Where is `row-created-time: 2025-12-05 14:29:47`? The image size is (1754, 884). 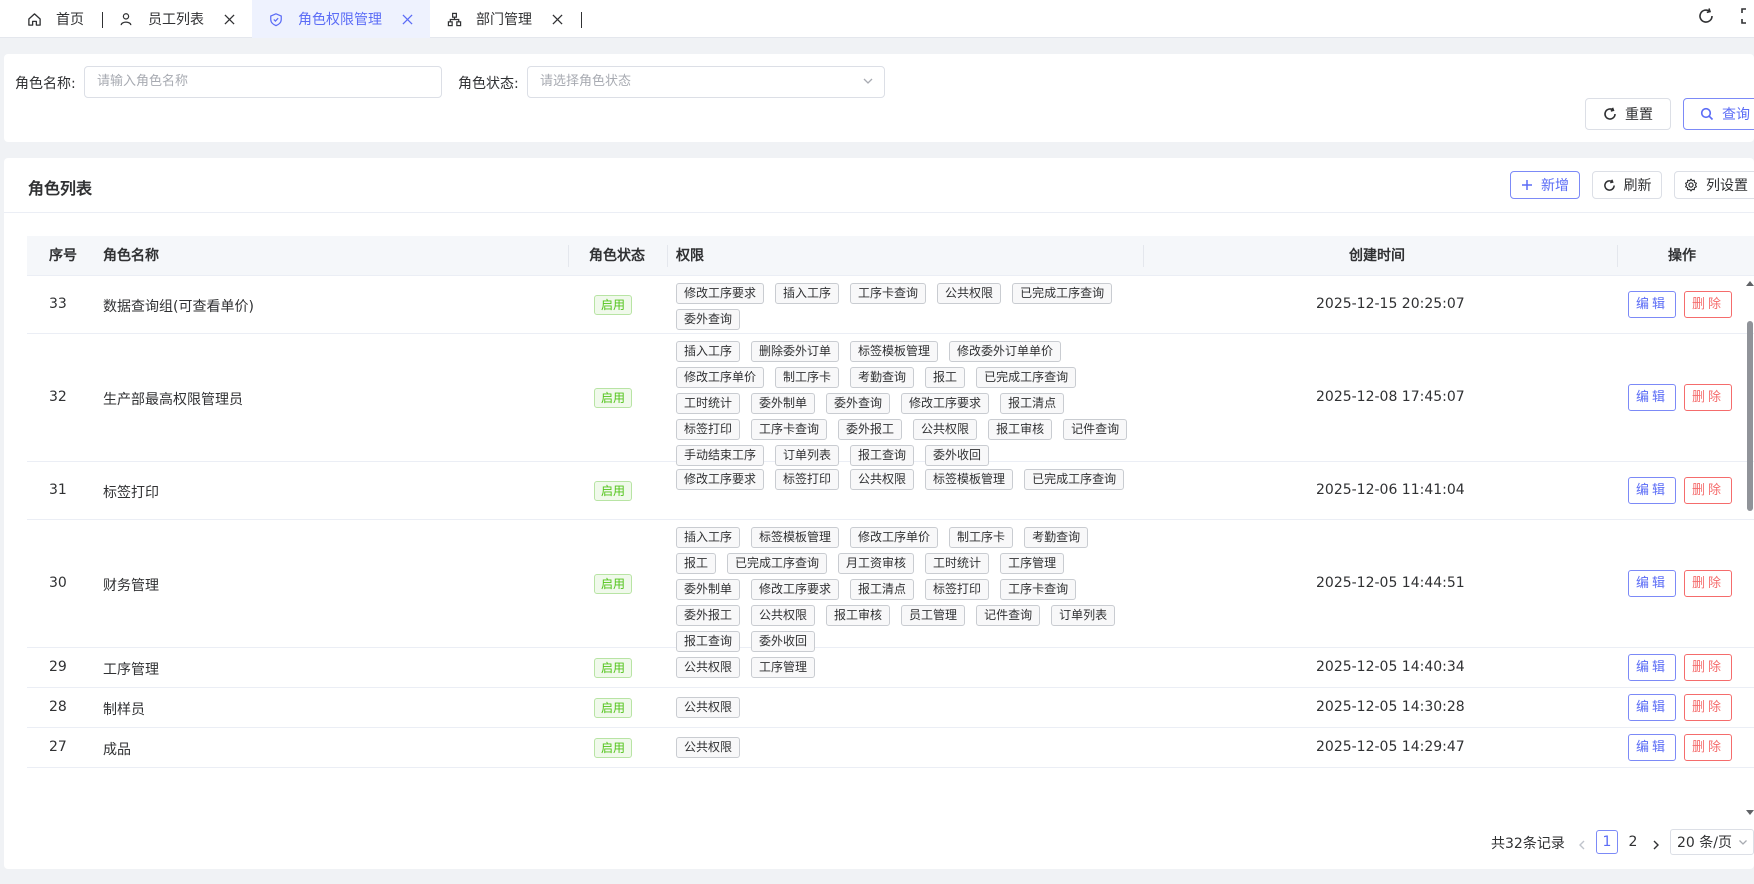
row-created-time: 2025-12-05 14:29:47 is located at coordinates (1390, 747).